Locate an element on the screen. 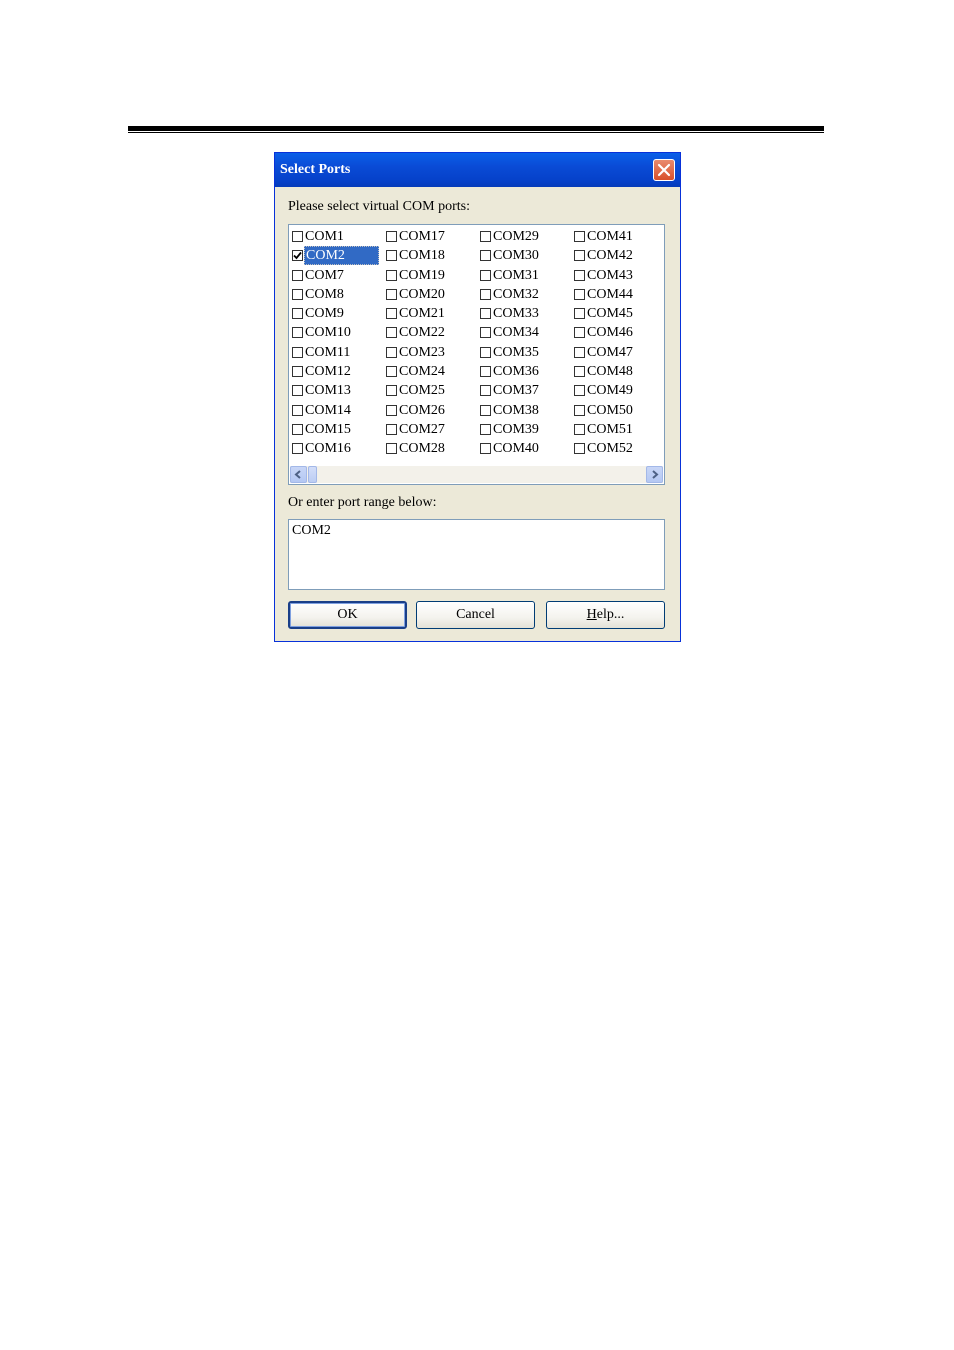 The image size is (954, 1350). port-checkbox-item: COM27 is located at coordinates (432, 429).